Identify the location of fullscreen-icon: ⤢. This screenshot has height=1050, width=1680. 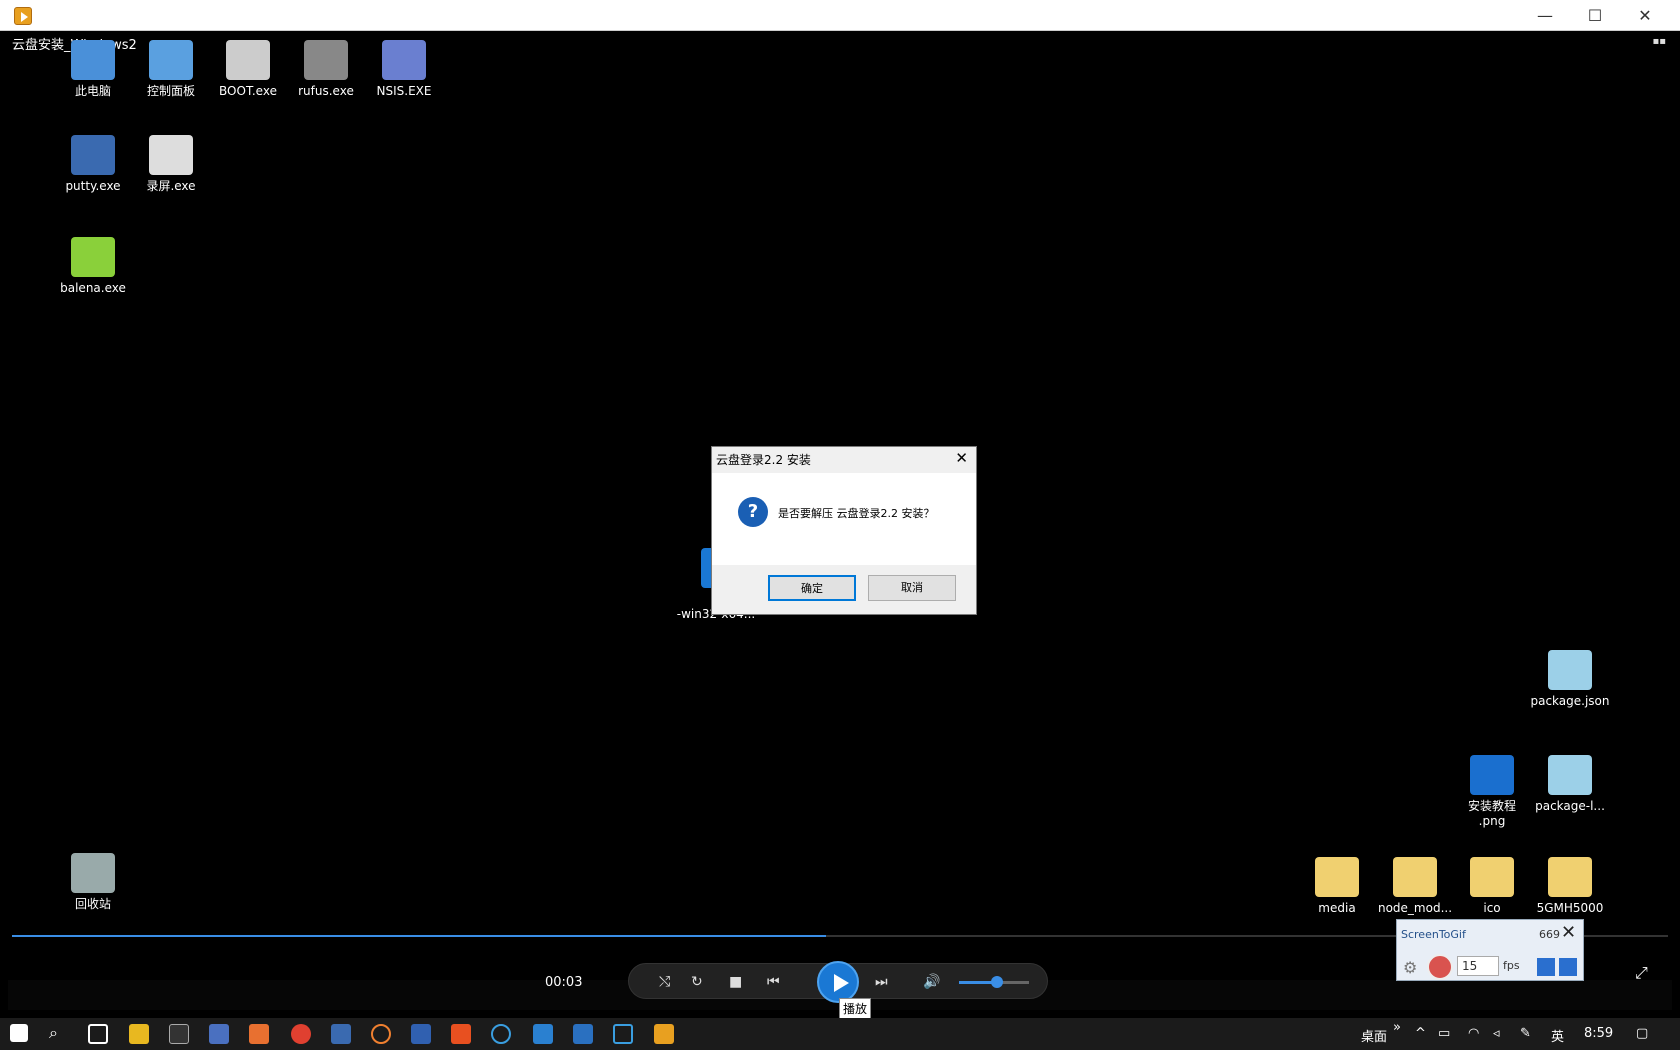
(1641, 973).